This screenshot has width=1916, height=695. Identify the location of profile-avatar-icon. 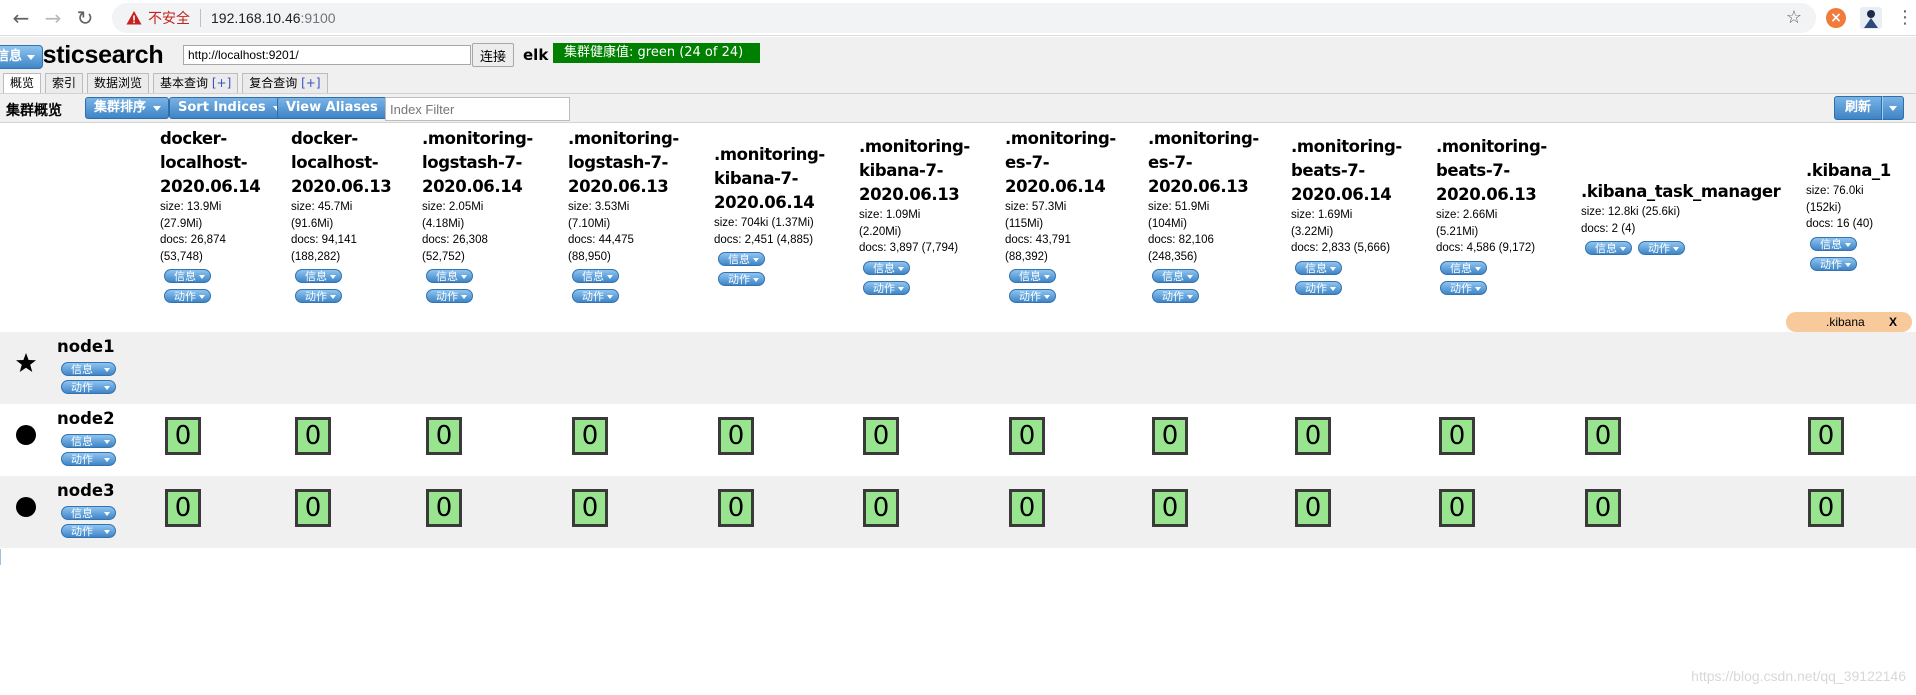
(1871, 17).